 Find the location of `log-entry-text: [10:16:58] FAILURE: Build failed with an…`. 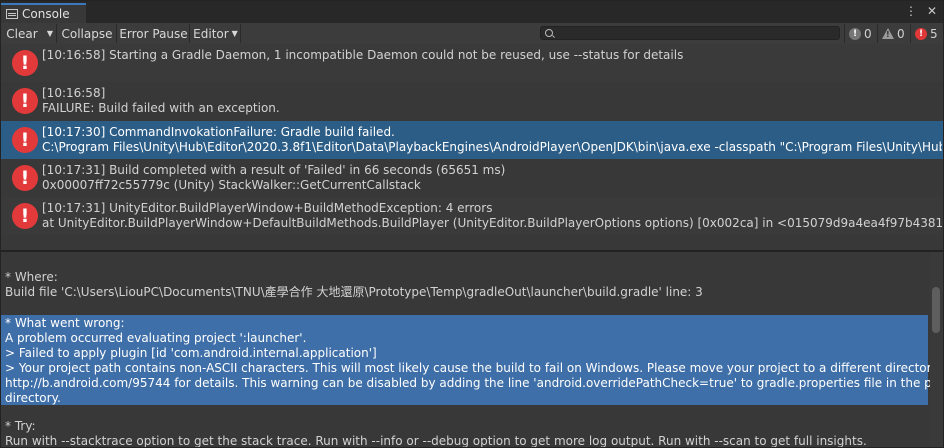

log-entry-text: [10:16:58] FAILURE: Build failed with an… is located at coordinates (492, 101).